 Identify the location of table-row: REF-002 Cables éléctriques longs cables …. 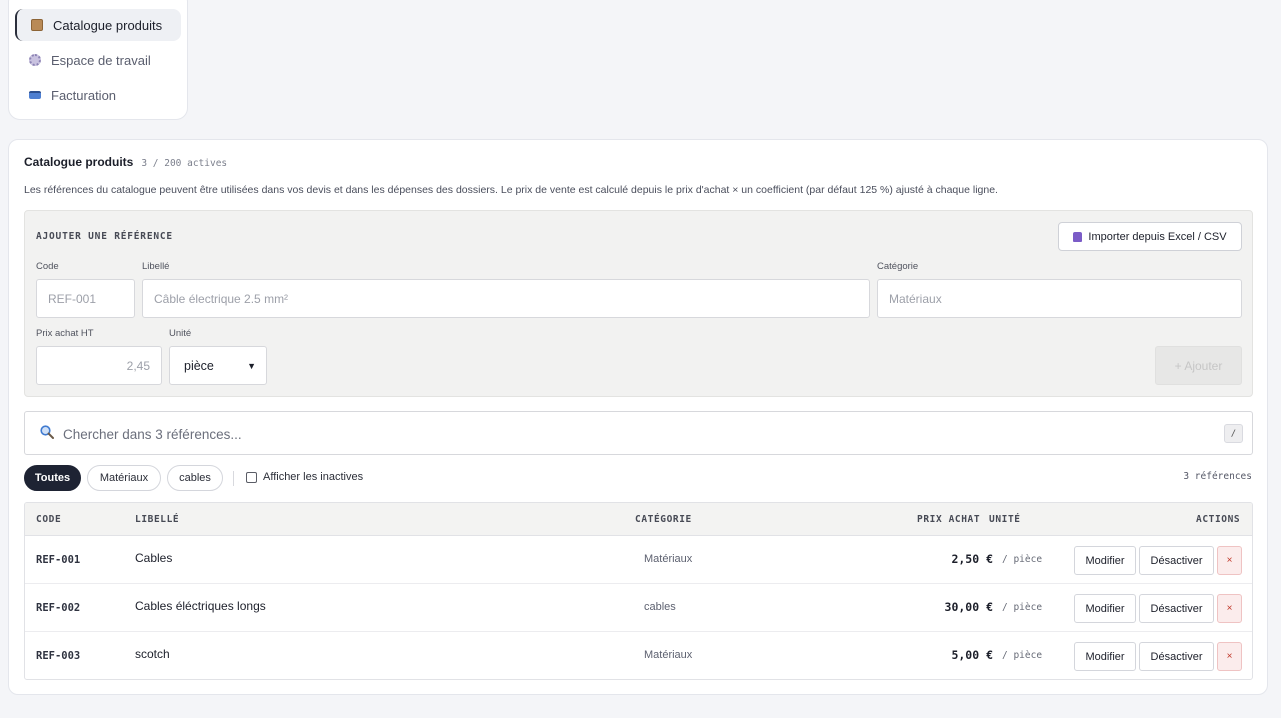
(638, 608).